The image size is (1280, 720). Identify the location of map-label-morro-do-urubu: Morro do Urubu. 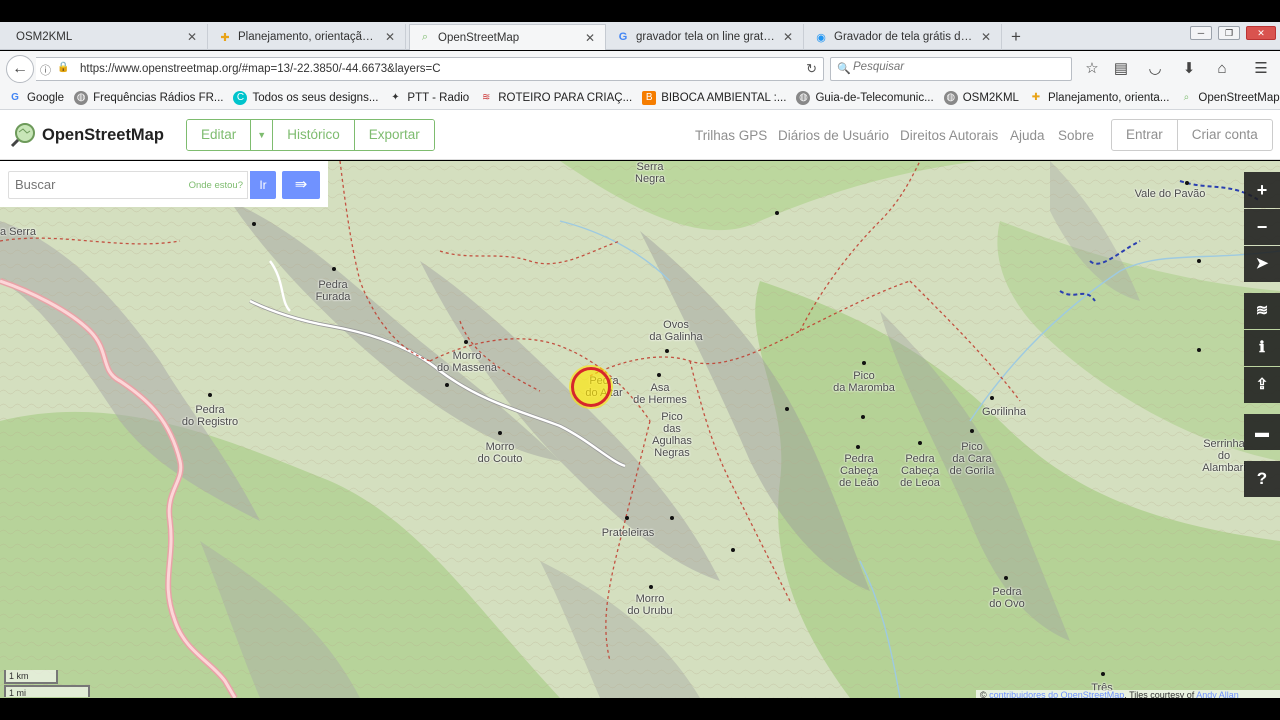
(650, 605).